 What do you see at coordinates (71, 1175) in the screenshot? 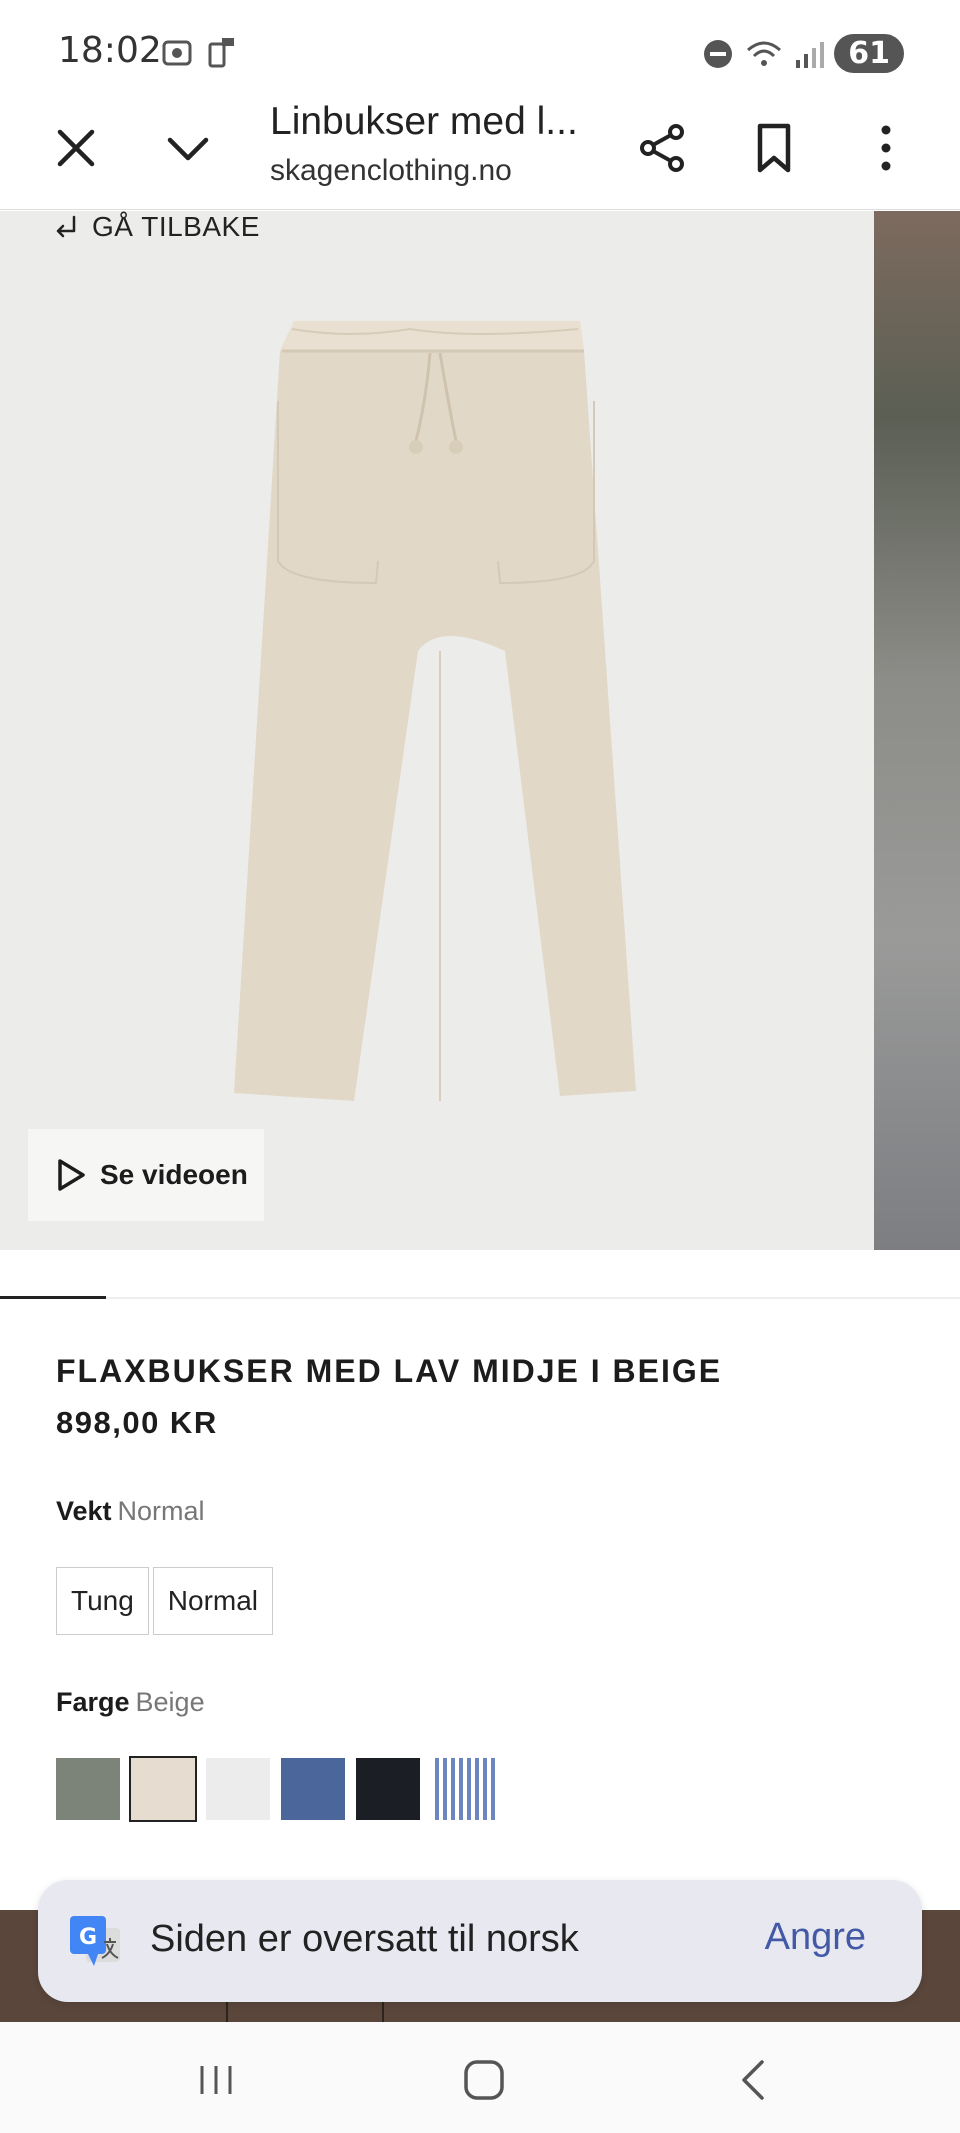
I see `play-icon` at bounding box center [71, 1175].